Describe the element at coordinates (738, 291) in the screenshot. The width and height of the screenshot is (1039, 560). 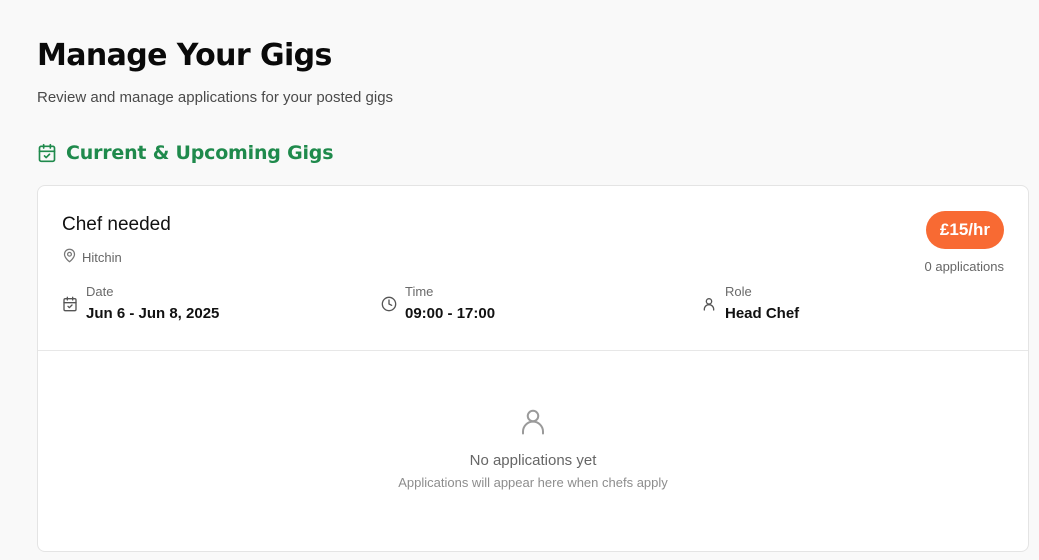
I see `role-label: Role` at that location.